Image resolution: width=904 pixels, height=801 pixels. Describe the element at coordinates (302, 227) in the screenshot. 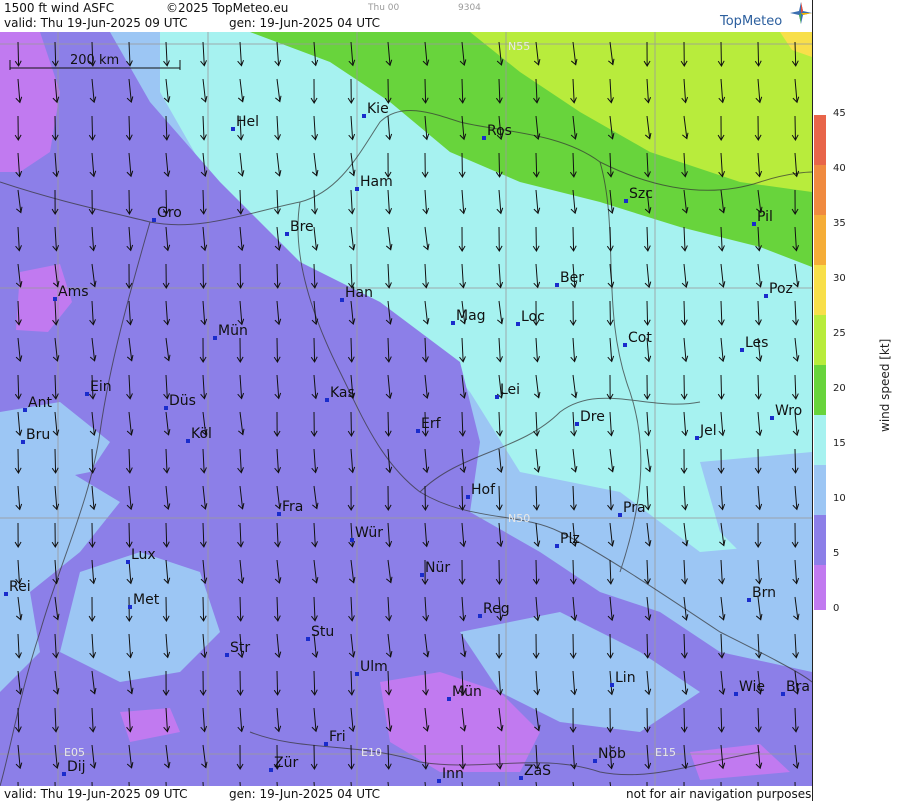

I see `city-label: Bre` at that location.